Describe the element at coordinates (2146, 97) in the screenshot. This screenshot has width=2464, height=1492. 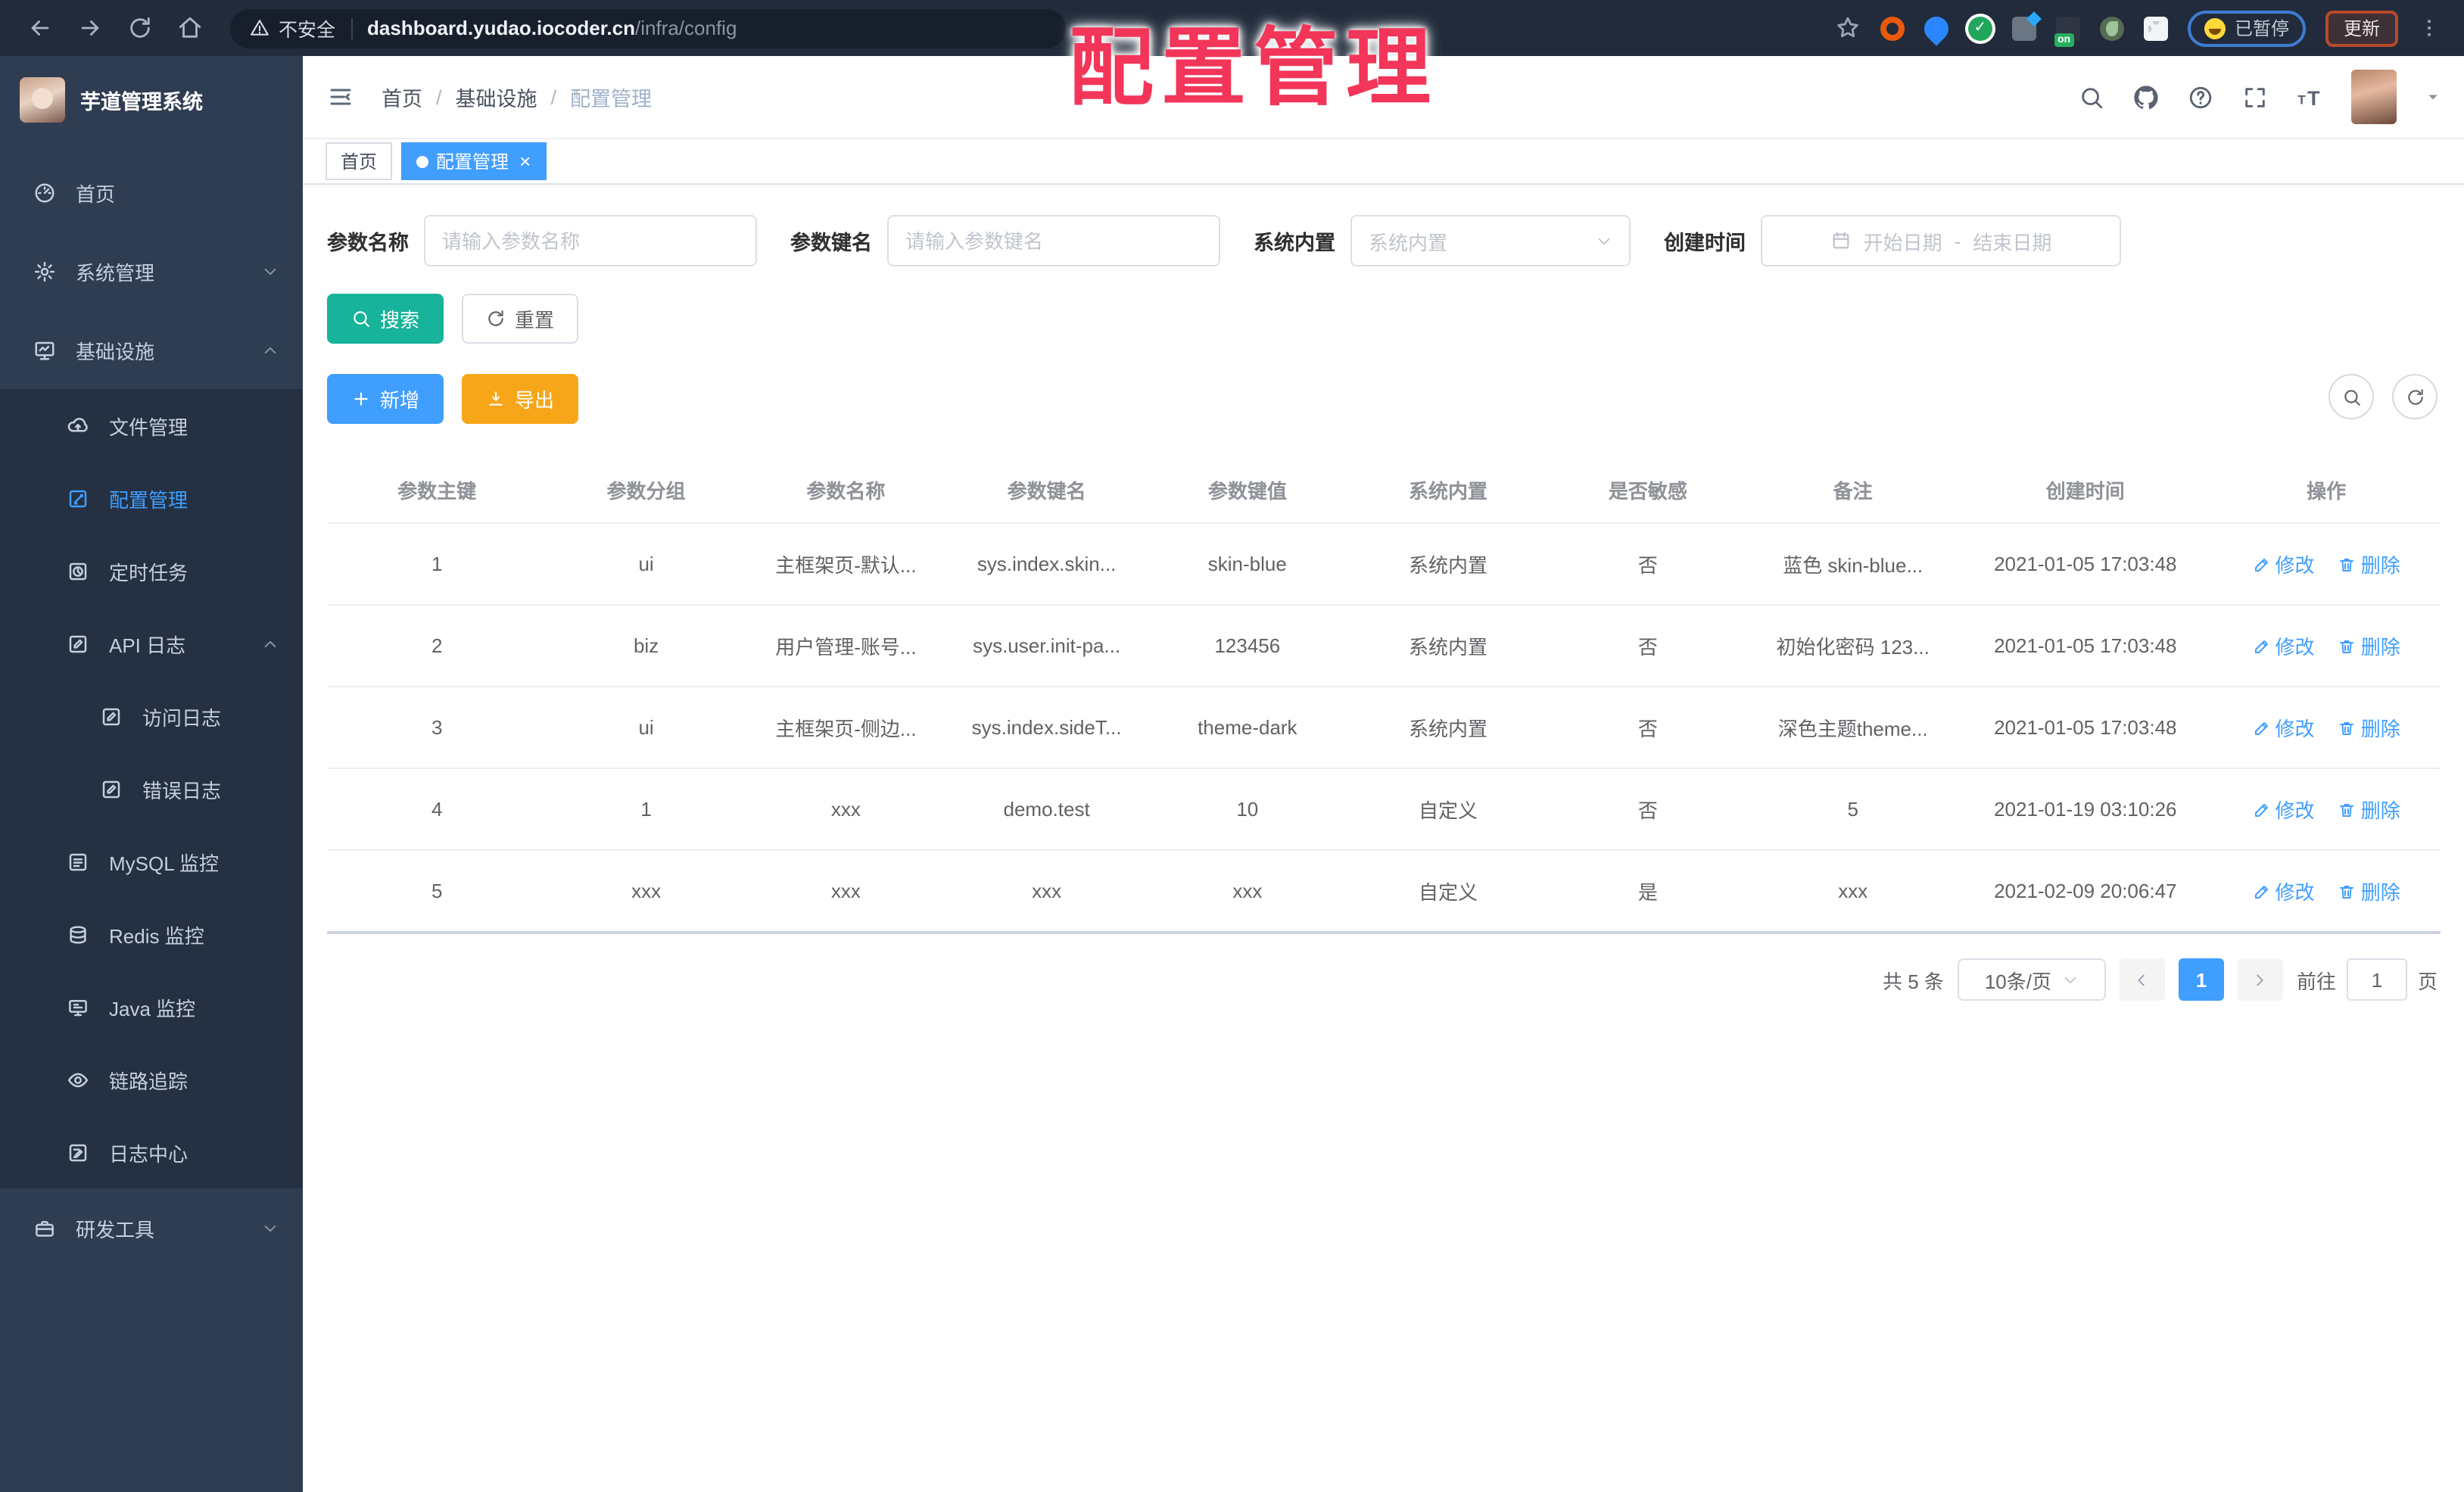
I see `github-icon` at that location.